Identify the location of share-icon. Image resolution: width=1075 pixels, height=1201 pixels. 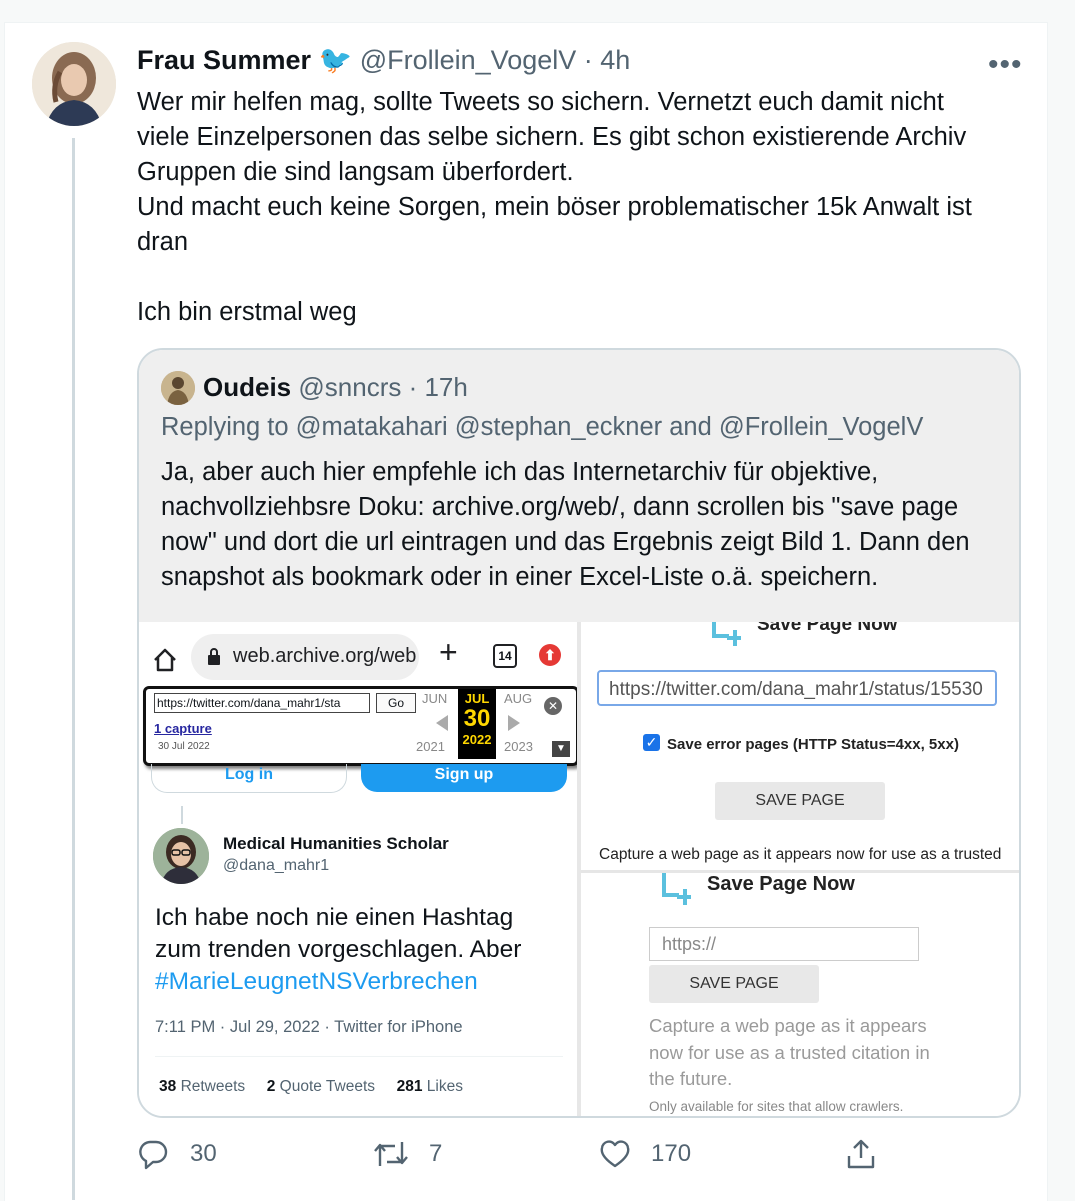
(861, 1154).